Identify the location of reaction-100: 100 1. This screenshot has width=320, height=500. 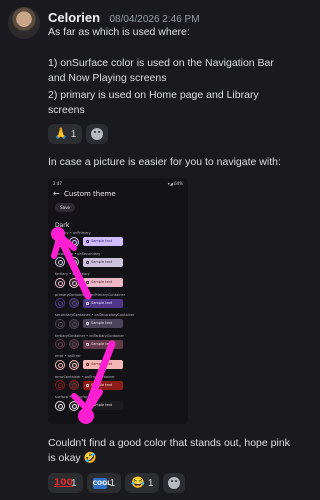
(65, 483).